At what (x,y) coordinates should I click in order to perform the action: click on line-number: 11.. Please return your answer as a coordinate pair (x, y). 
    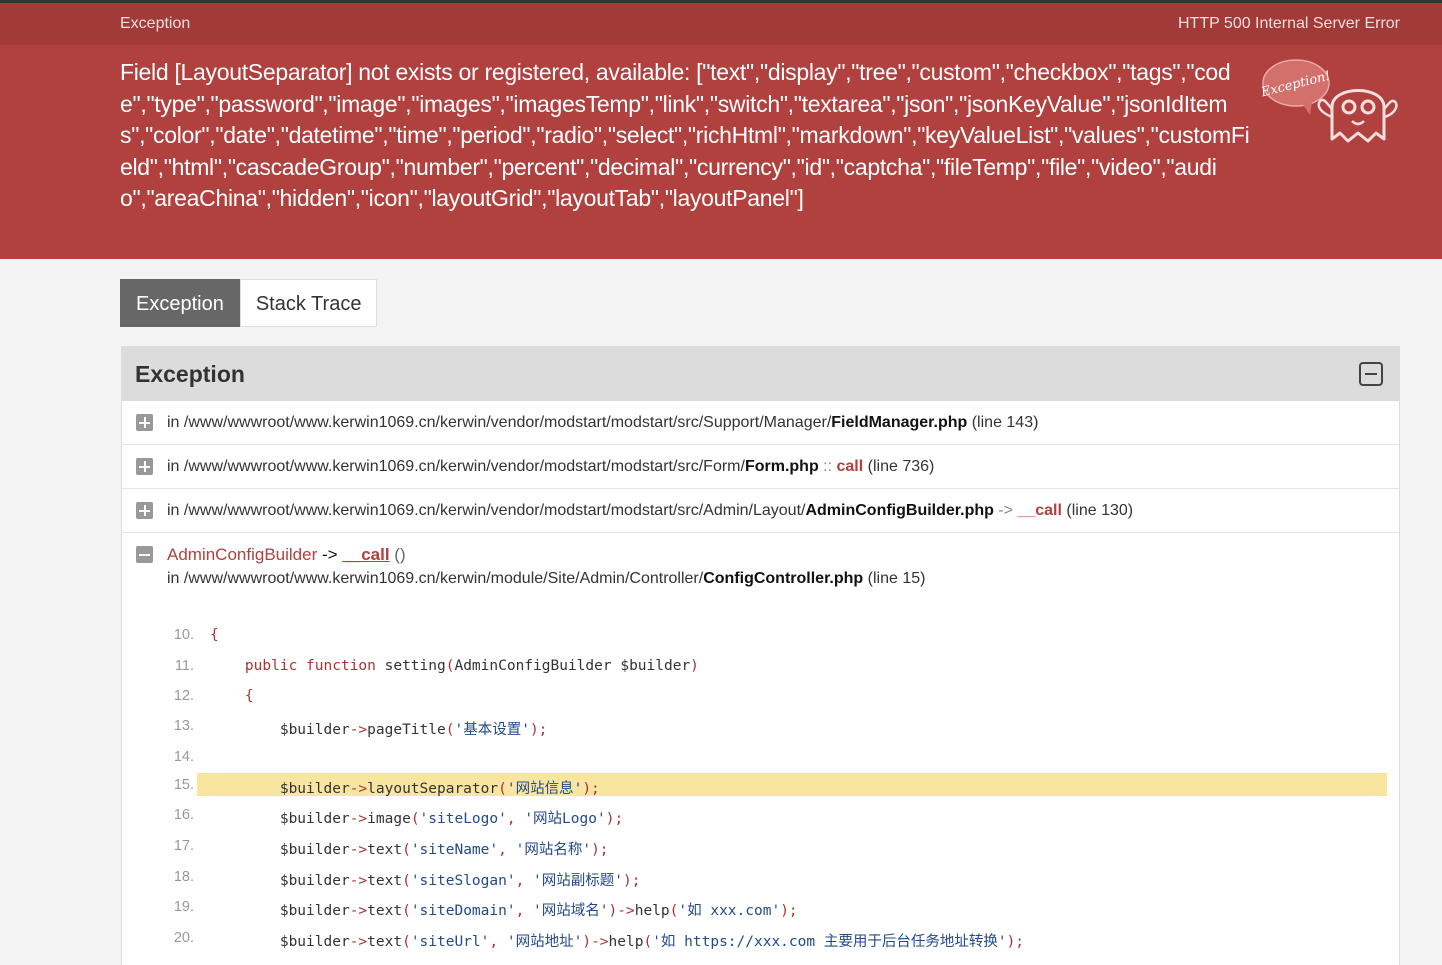
    Looking at the image, I should click on (184, 665).